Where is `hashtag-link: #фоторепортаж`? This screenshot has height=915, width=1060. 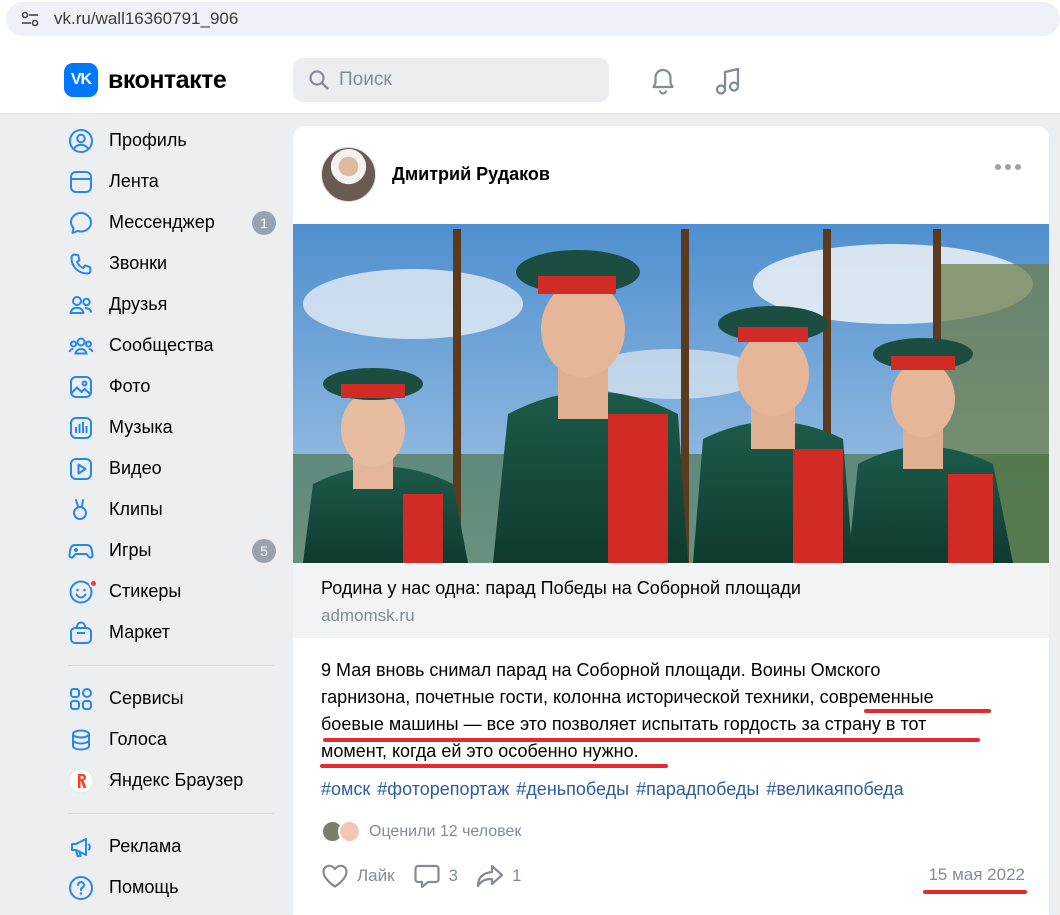 hashtag-link: #фоторепортаж is located at coordinates (443, 789).